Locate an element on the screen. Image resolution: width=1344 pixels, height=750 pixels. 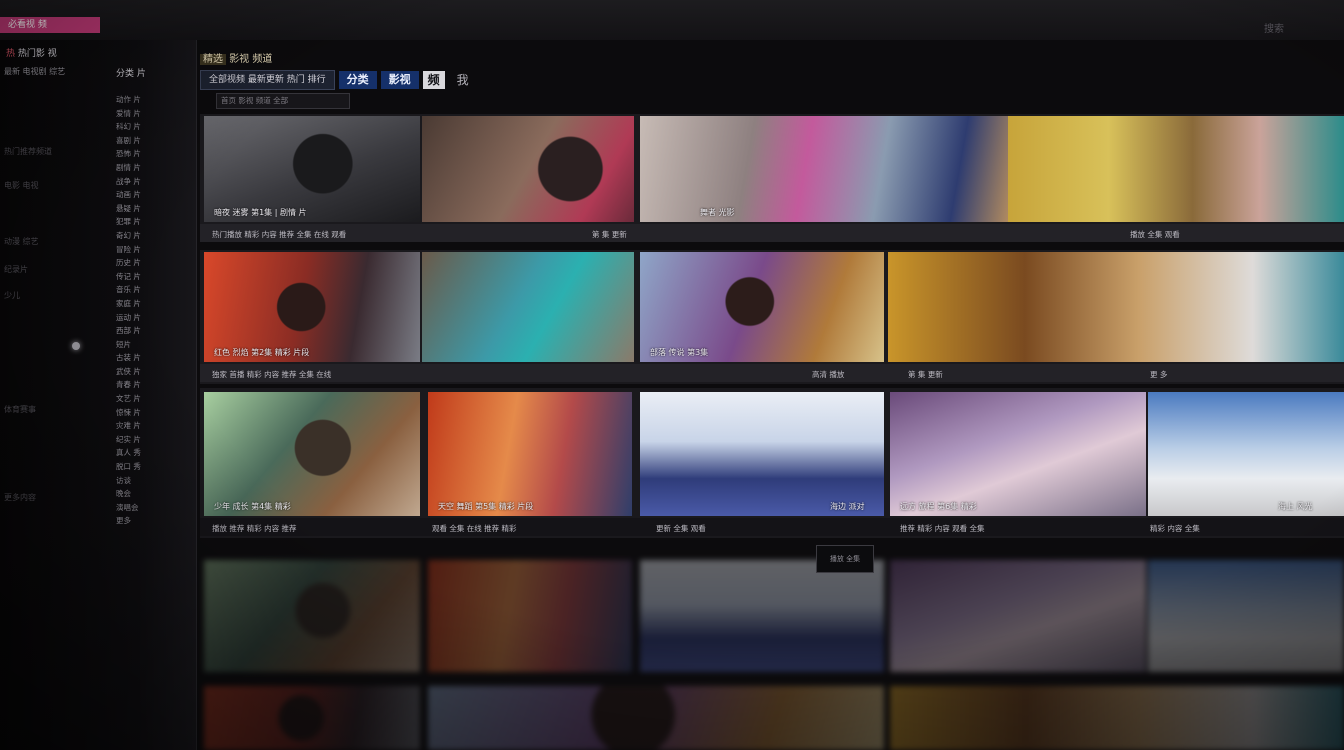
page-title-highlight: 精选 is located at coordinates (213, 59).